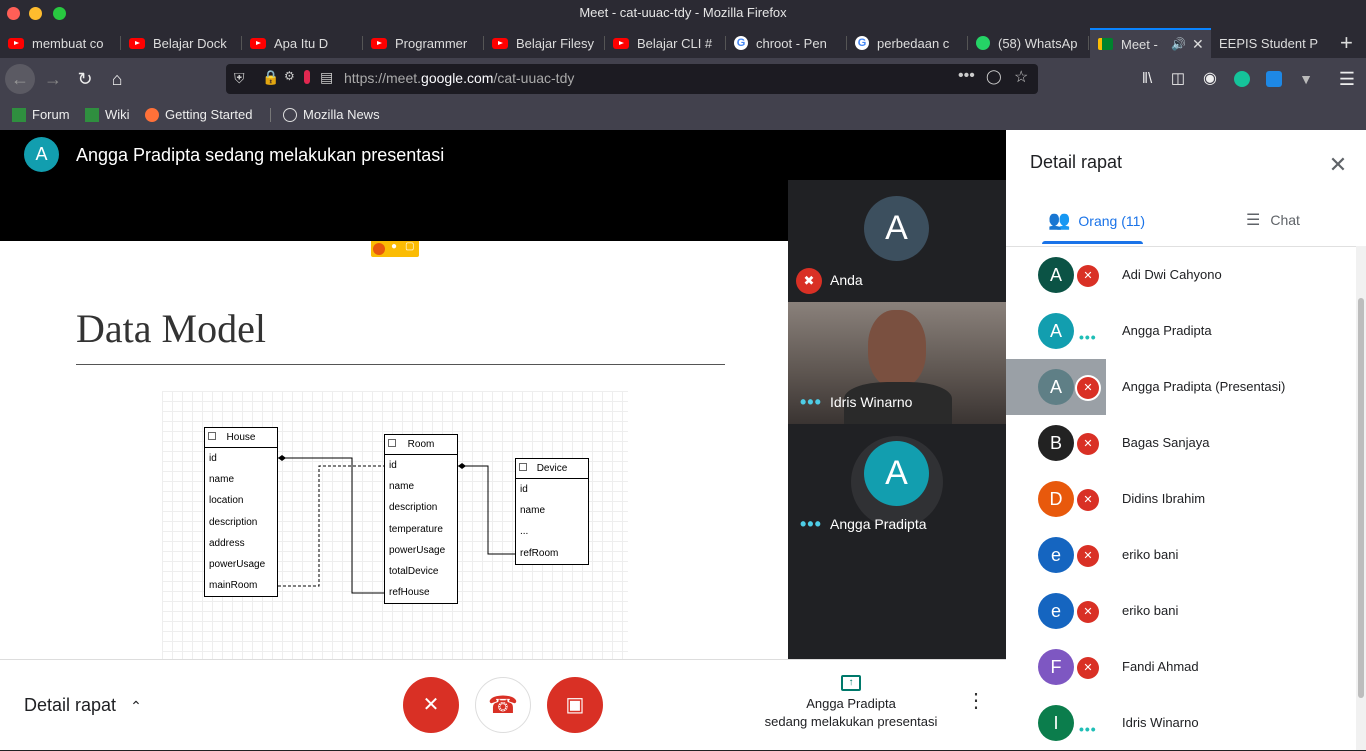 This screenshot has height=751, width=1366. Describe the element at coordinates (1347, 79) in the screenshot. I see `menu-icon: ☰` at that location.